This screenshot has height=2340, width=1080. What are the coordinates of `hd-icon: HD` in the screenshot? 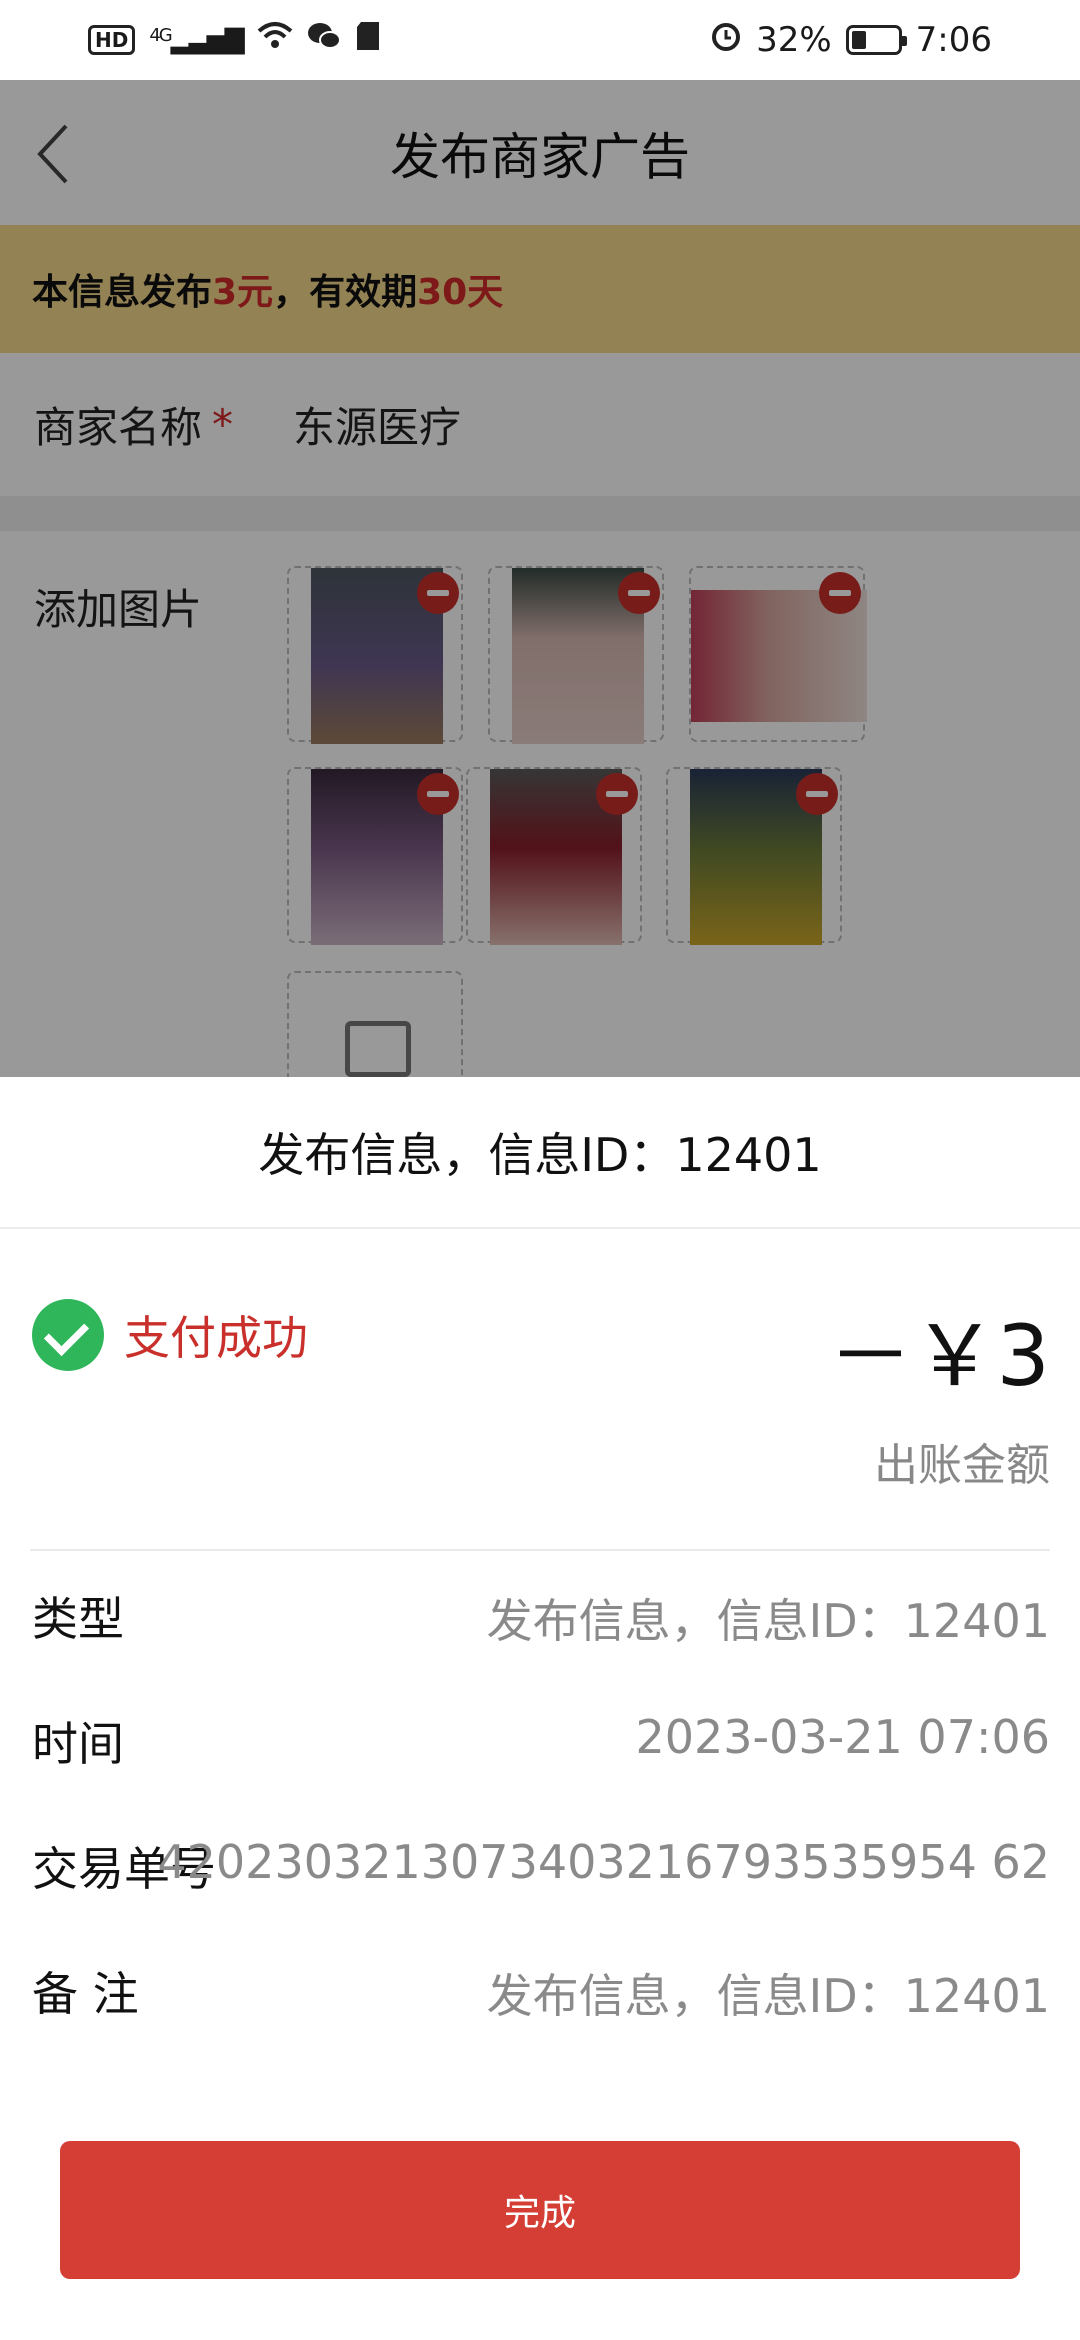 It's located at (112, 40).